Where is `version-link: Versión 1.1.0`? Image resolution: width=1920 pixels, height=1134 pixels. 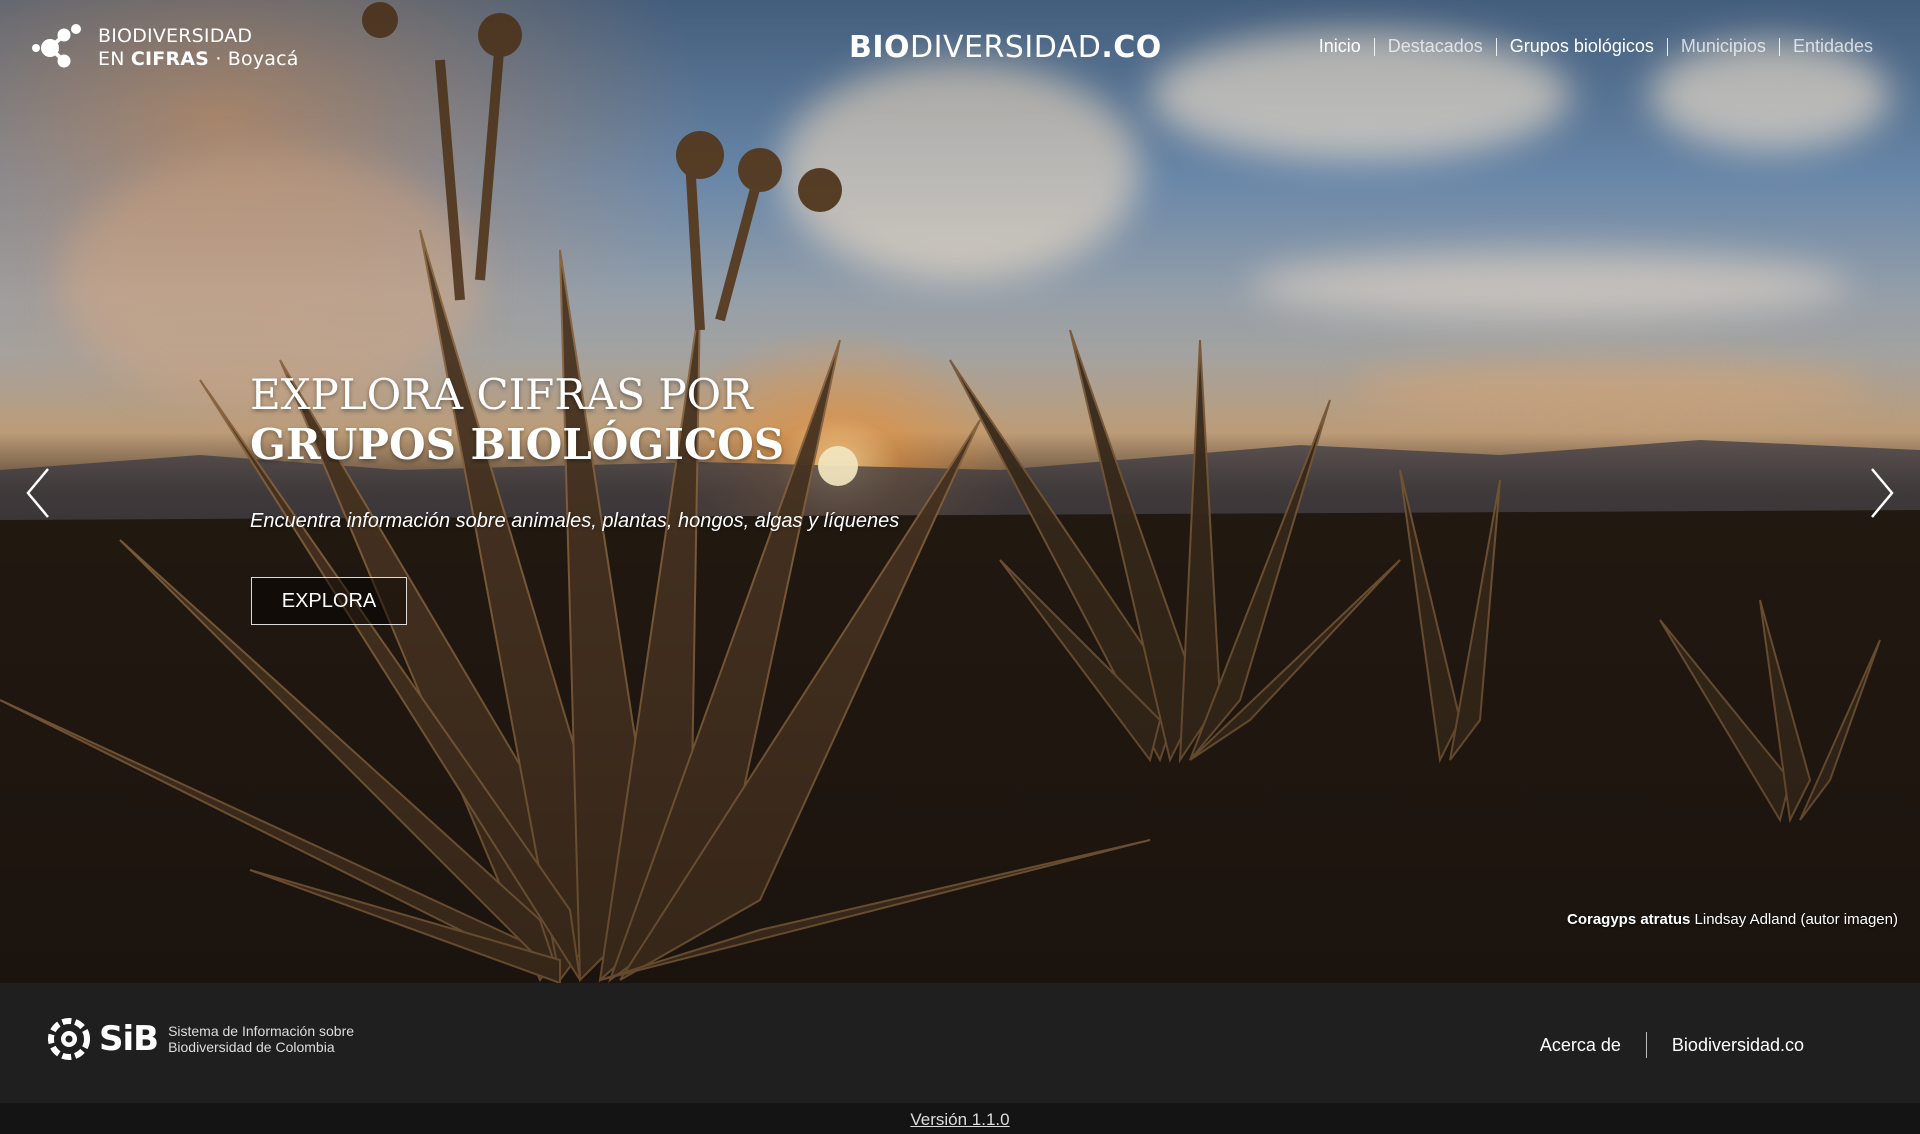 version-link: Versión 1.1.0 is located at coordinates (959, 1119).